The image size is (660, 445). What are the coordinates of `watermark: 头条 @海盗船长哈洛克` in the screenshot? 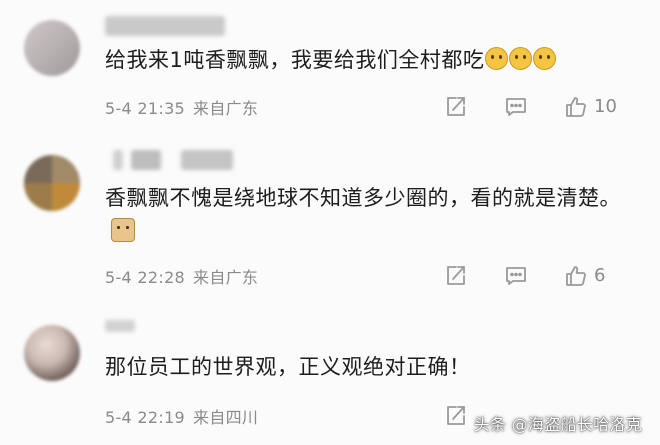 It's located at (557, 424).